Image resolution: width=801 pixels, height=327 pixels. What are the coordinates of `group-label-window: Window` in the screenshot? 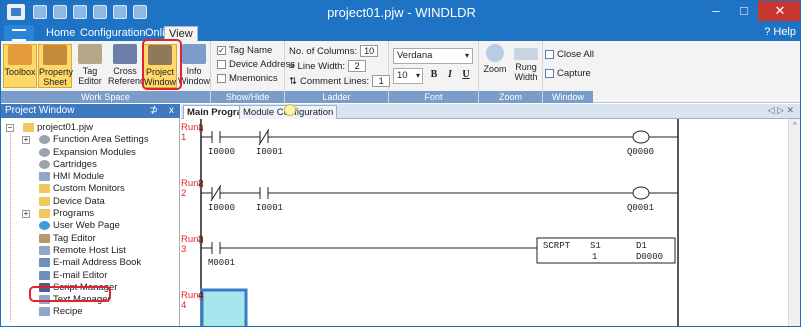 It's located at (568, 97).